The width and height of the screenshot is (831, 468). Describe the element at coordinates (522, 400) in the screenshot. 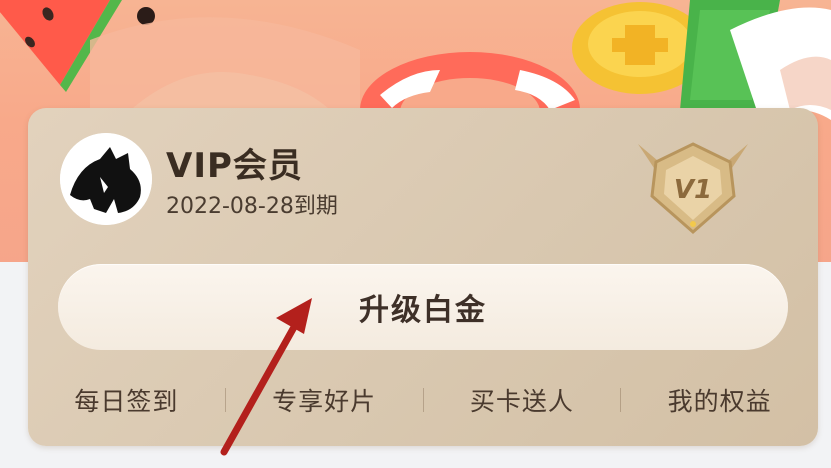

I see `action-gift-card: 买卡送人` at that location.